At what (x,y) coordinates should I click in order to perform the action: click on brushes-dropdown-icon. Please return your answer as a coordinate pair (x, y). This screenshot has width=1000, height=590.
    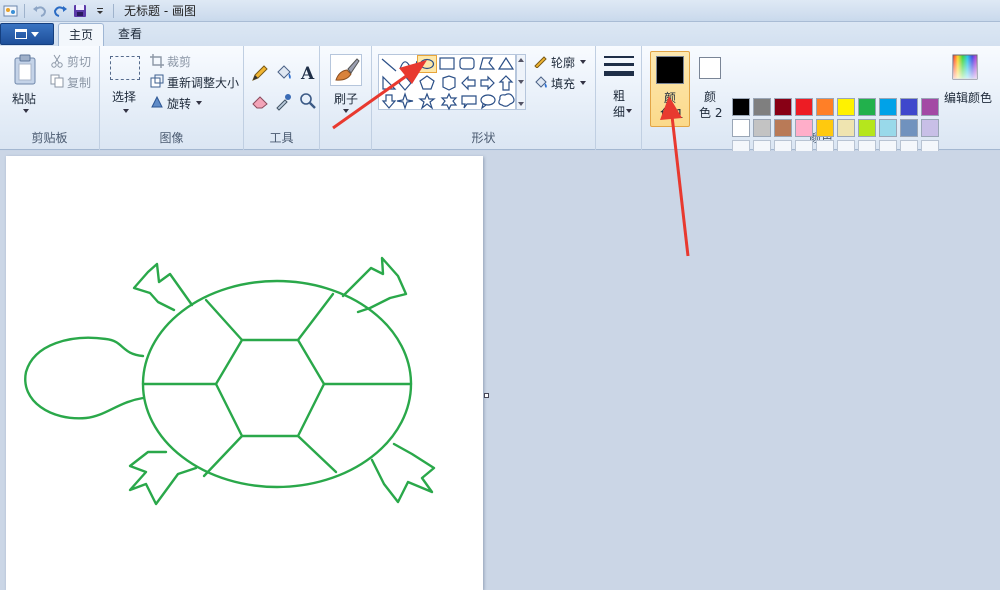
    Looking at the image, I should click on (346, 111).